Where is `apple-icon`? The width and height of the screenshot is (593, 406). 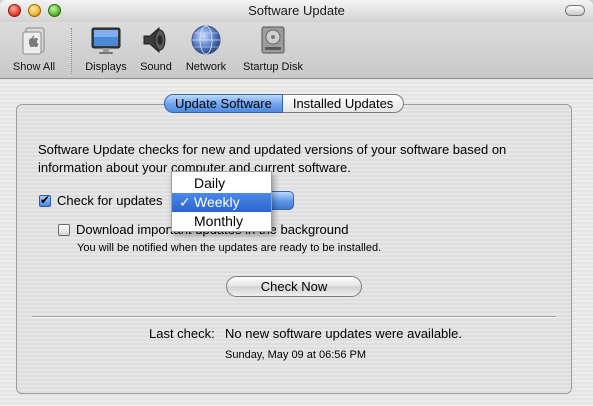
apple-icon is located at coordinates (34, 40).